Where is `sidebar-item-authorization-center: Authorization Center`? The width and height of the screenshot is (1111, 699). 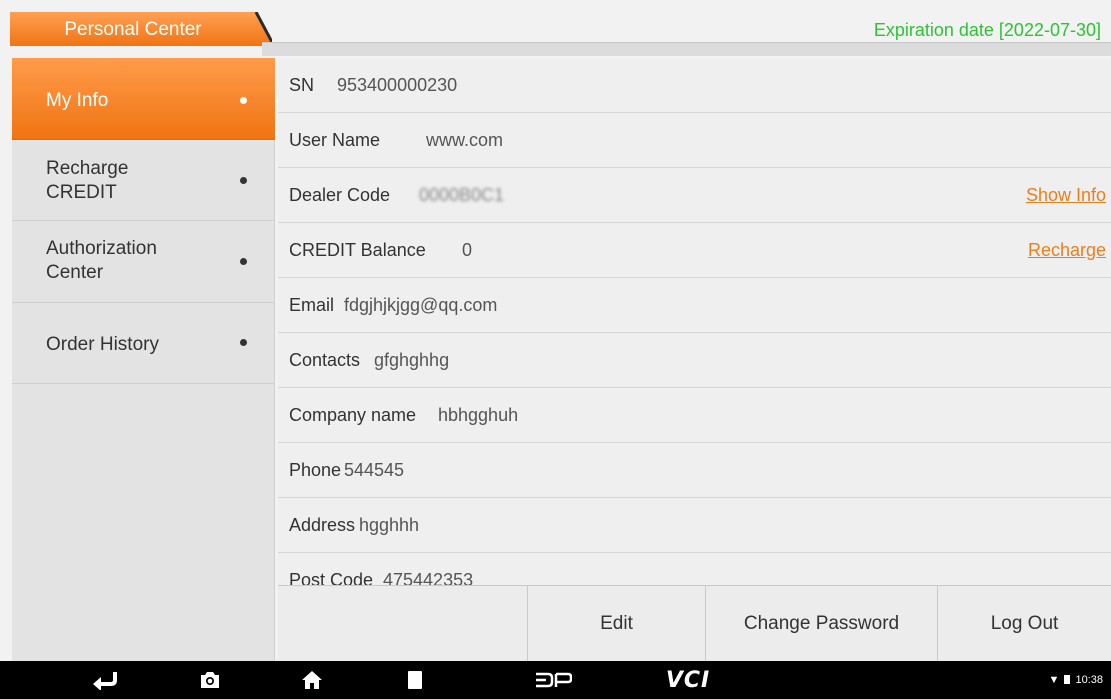
sidebar-item-authorization-center: Authorization Center is located at coordinates (143, 262).